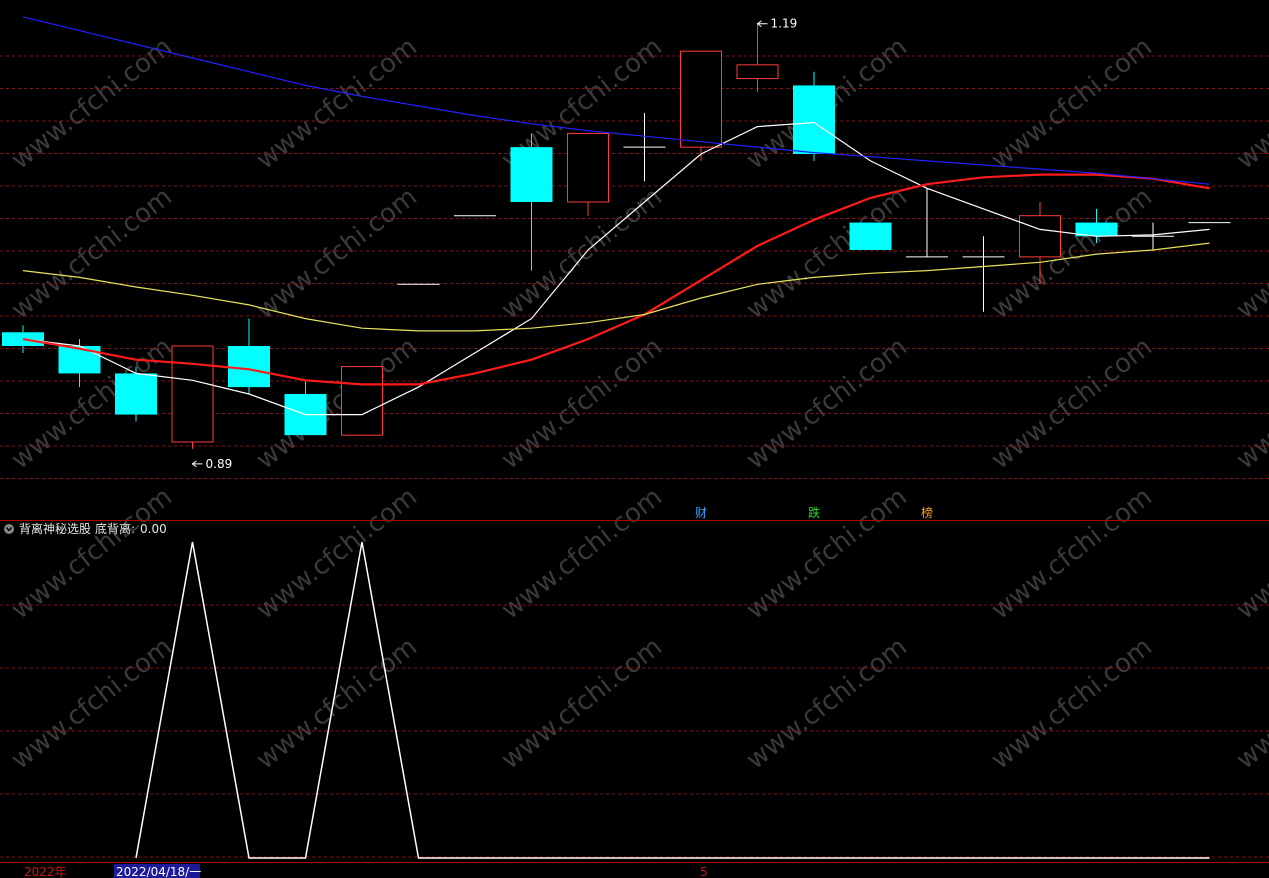 This screenshot has width=1269, height=878. Describe the element at coordinates (762, 24) in the screenshot. I see `high-arrow-icon` at that location.